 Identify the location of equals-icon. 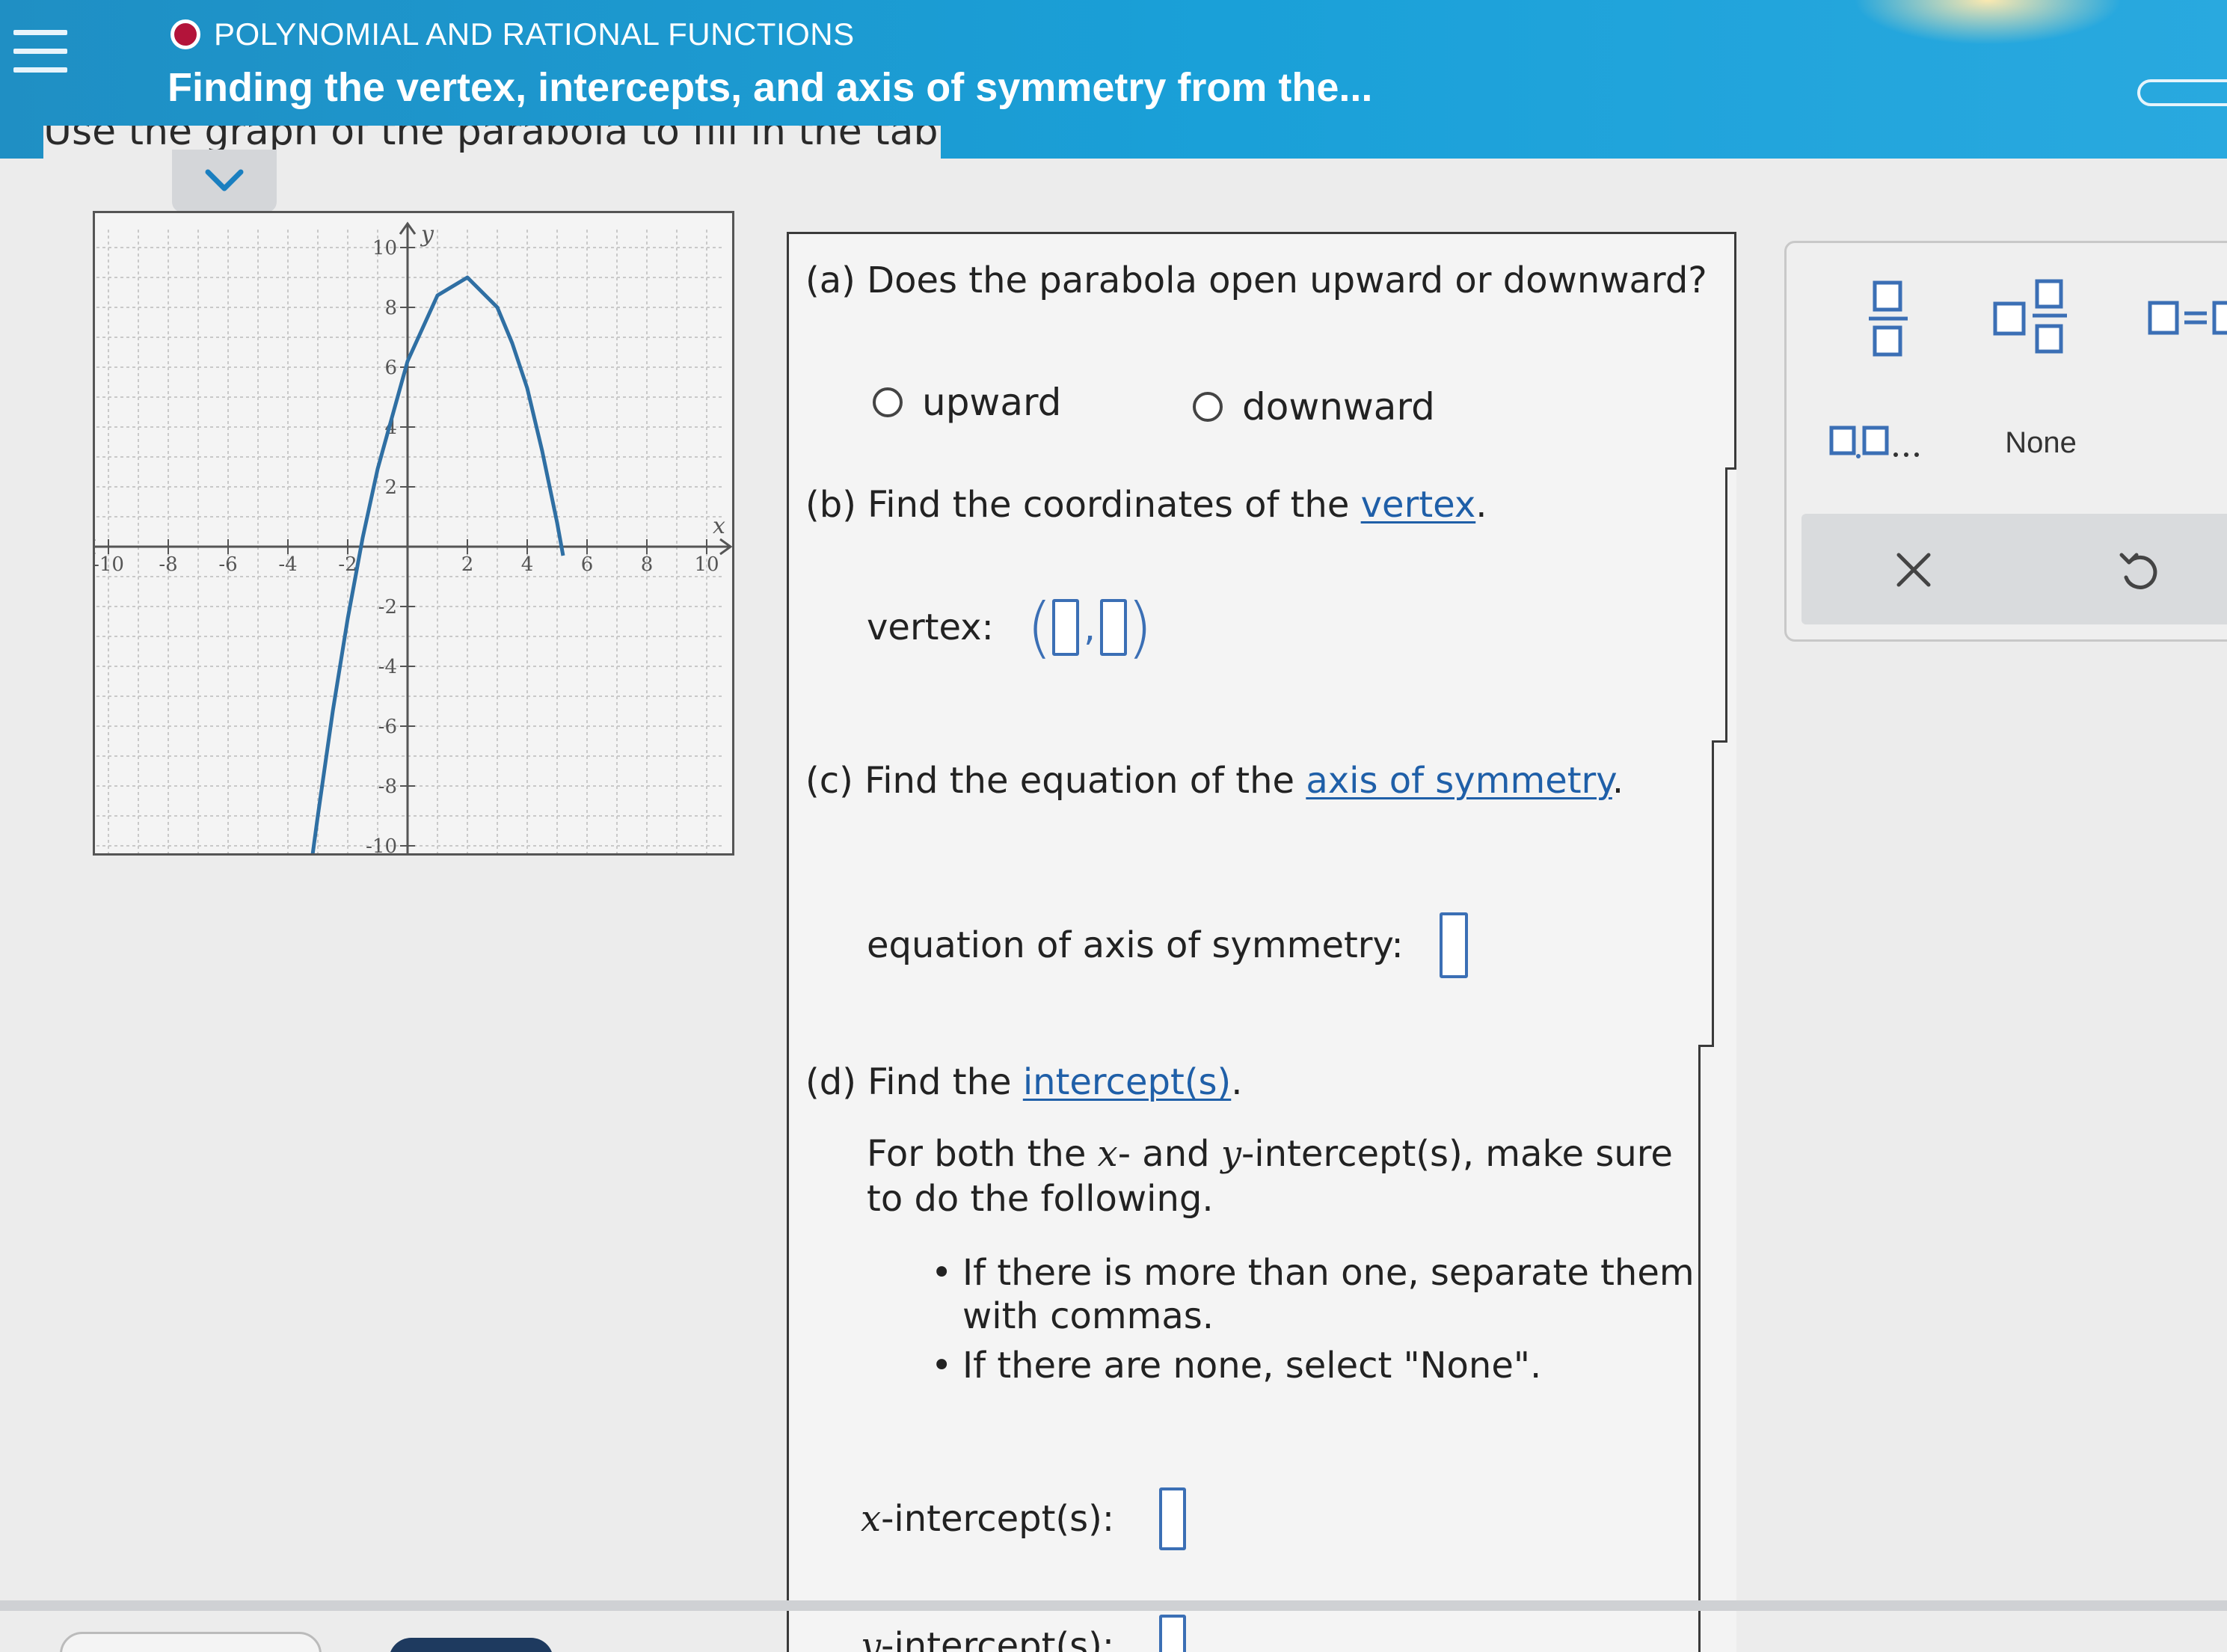
(2187, 318).